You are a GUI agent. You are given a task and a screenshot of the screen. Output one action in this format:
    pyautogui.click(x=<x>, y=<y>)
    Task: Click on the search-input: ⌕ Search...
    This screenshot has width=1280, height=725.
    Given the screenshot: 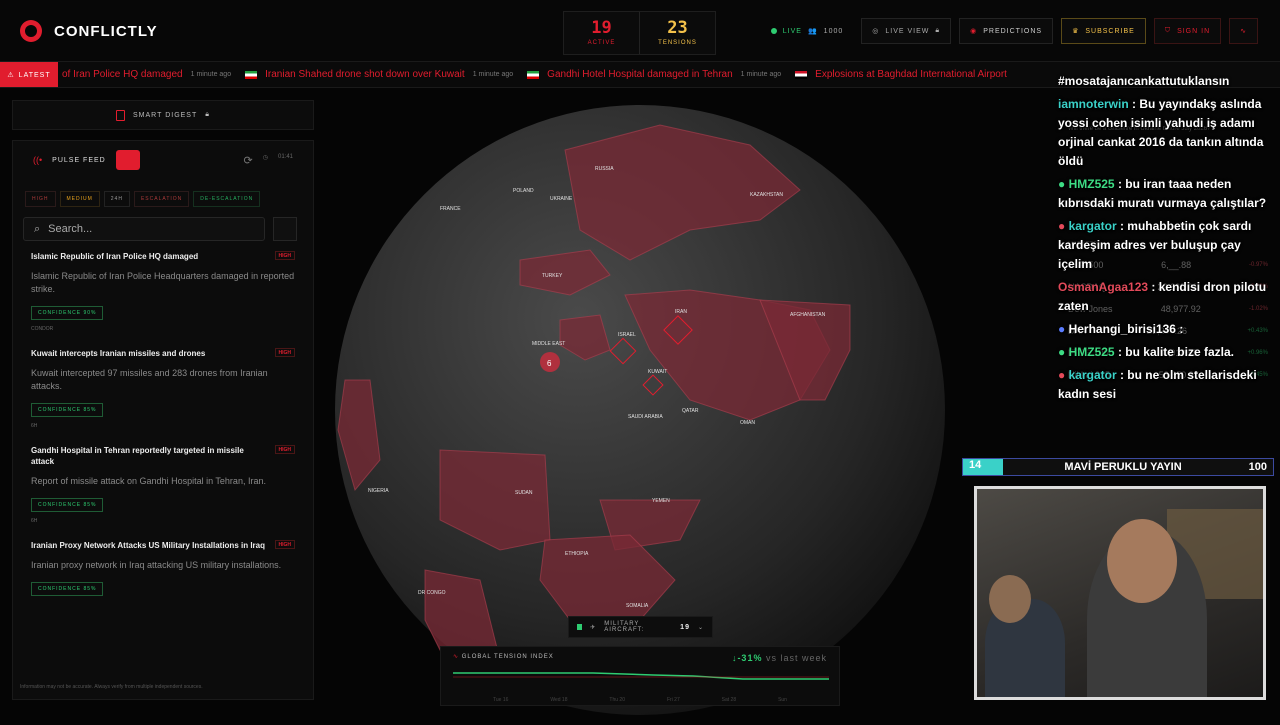 What is the action you would take?
    pyautogui.click(x=144, y=229)
    